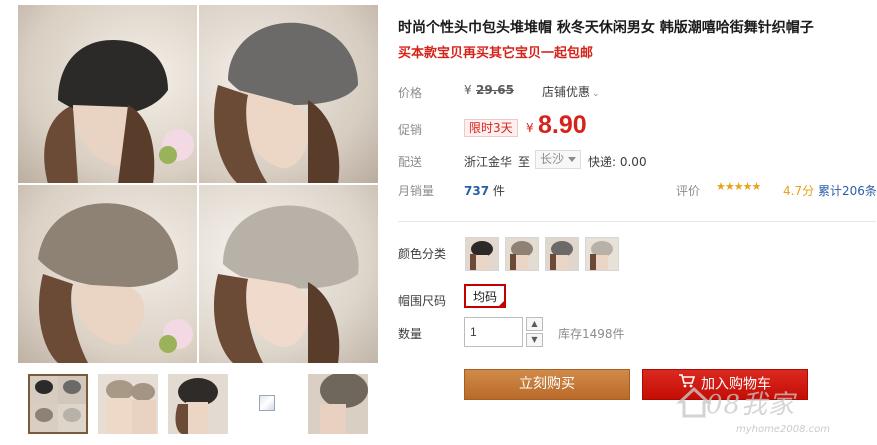 This screenshot has width=877, height=445. What do you see at coordinates (552, 159) in the screenshot?
I see `shipping-destination-value: 长沙` at bounding box center [552, 159].